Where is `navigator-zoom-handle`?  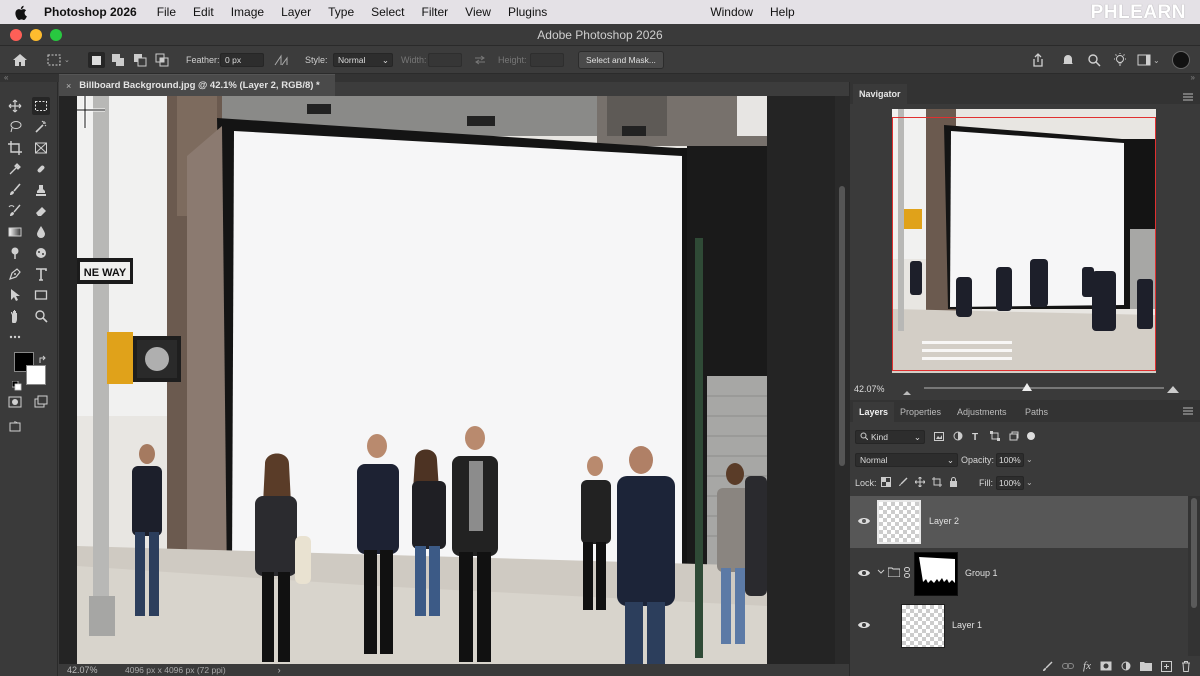
navigator-zoom-handle is located at coordinates (1027, 387).